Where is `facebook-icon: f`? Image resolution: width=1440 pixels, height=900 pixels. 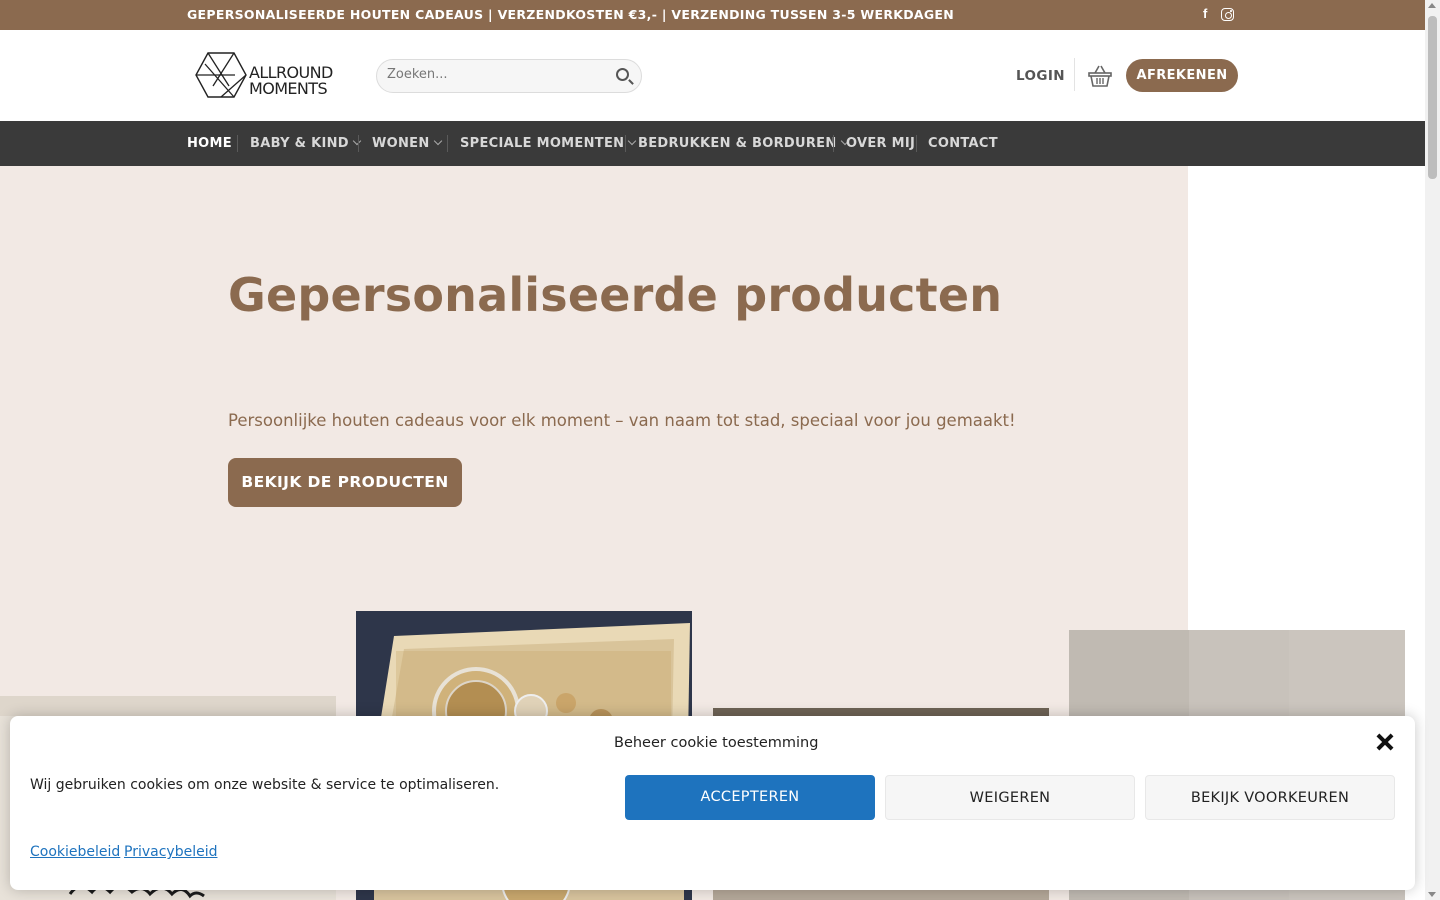 facebook-icon: f is located at coordinates (1205, 14).